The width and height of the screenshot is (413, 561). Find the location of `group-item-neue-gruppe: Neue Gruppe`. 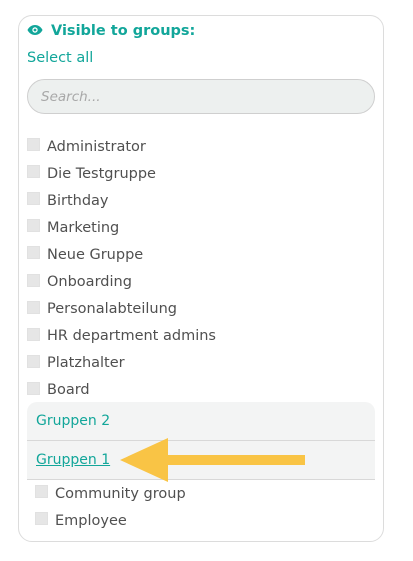

group-item-neue-gruppe: Neue Gruppe is located at coordinates (121, 254).